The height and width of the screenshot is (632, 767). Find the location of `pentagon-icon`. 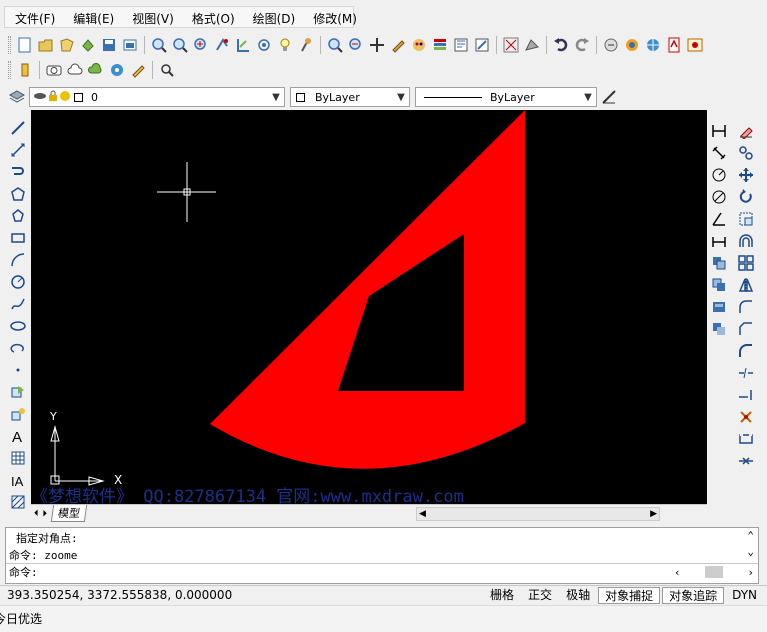

pentagon-icon is located at coordinates (18, 216).